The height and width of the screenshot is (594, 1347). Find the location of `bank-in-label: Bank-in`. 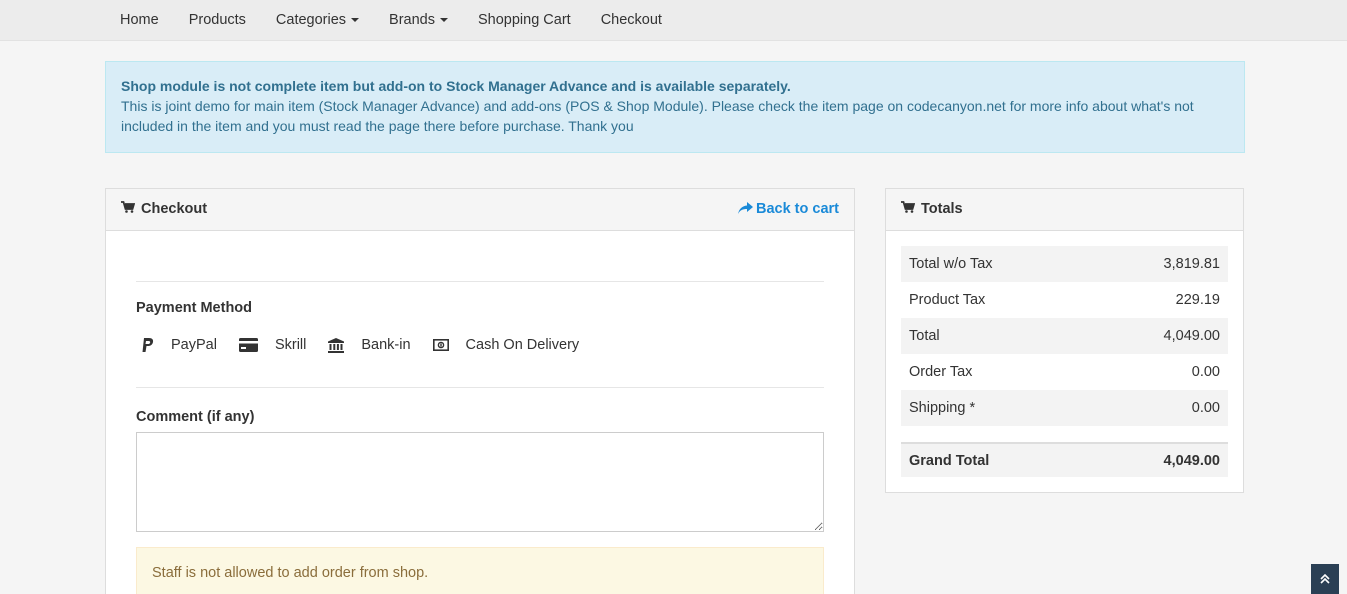

bank-in-label: Bank-in is located at coordinates (386, 345).